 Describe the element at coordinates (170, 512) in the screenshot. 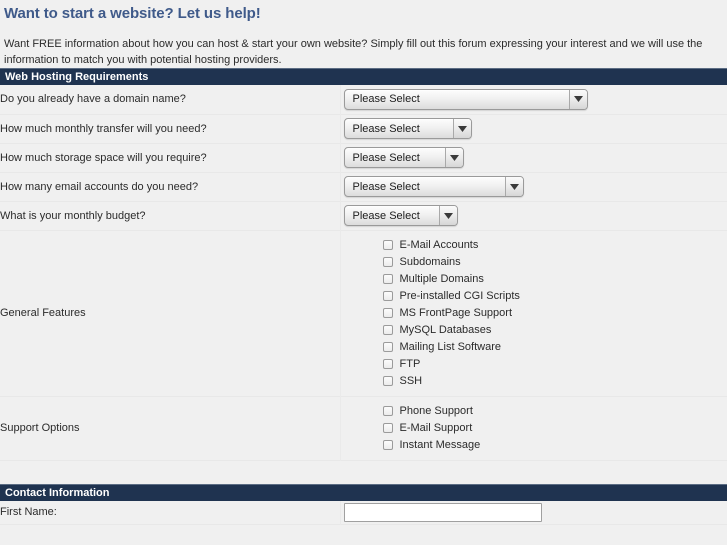

I see `first-name-label: First Name:` at that location.